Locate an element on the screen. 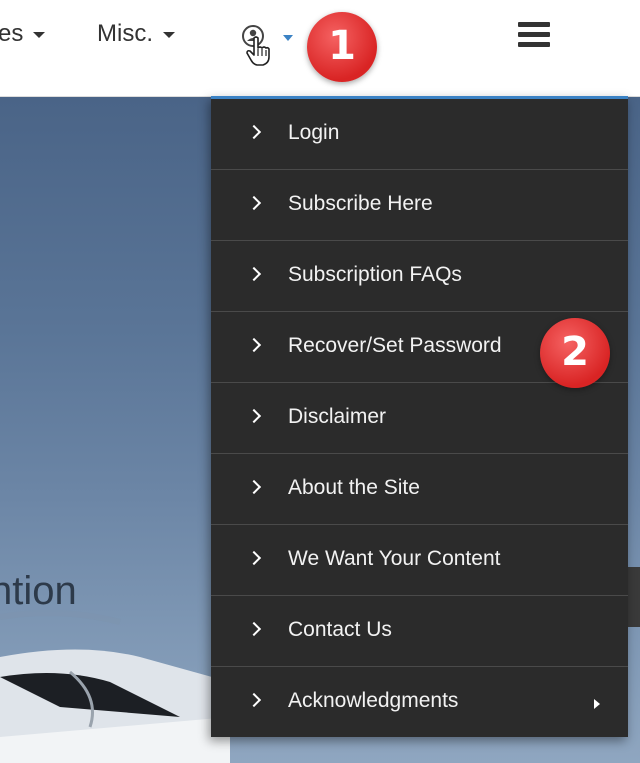 This screenshot has height=763, width=640. hand-pointer-icon is located at coordinates (258, 51).